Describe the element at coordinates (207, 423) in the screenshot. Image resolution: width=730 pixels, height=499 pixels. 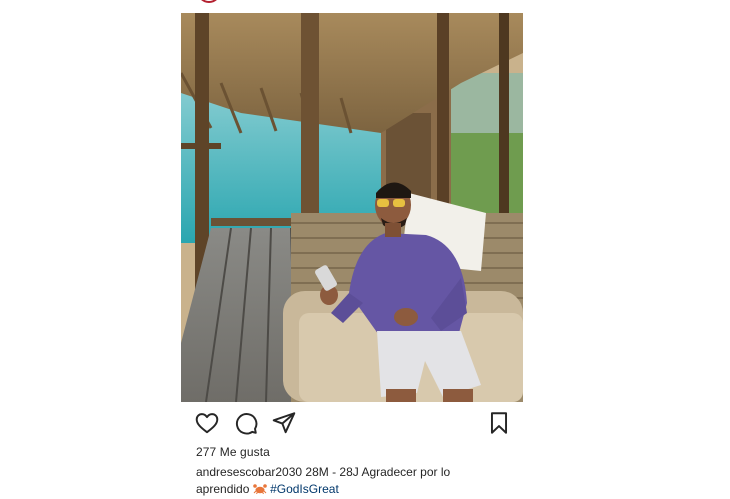
I see `heart-icon` at that location.